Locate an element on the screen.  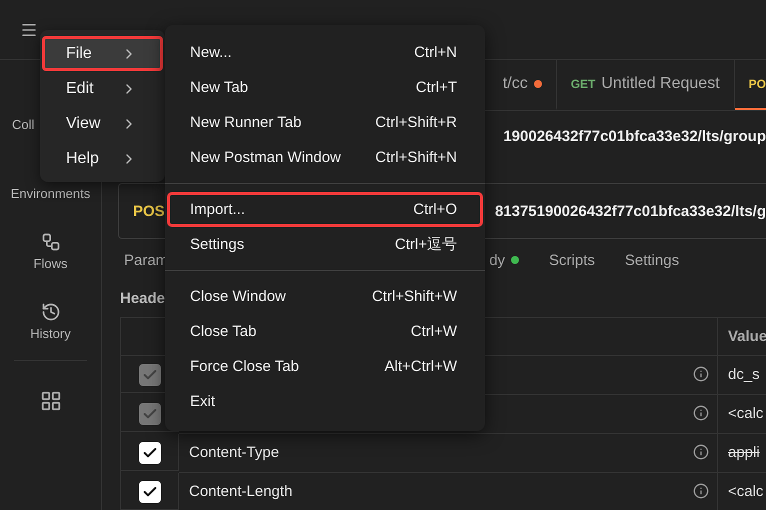
header-key: Content-Type is located at coordinates (234, 452).